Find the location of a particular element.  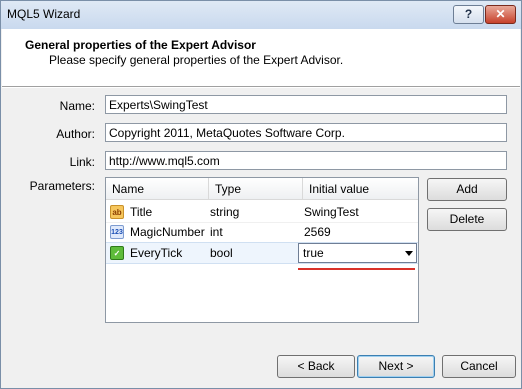

param-type: bool is located at coordinates (221, 253).